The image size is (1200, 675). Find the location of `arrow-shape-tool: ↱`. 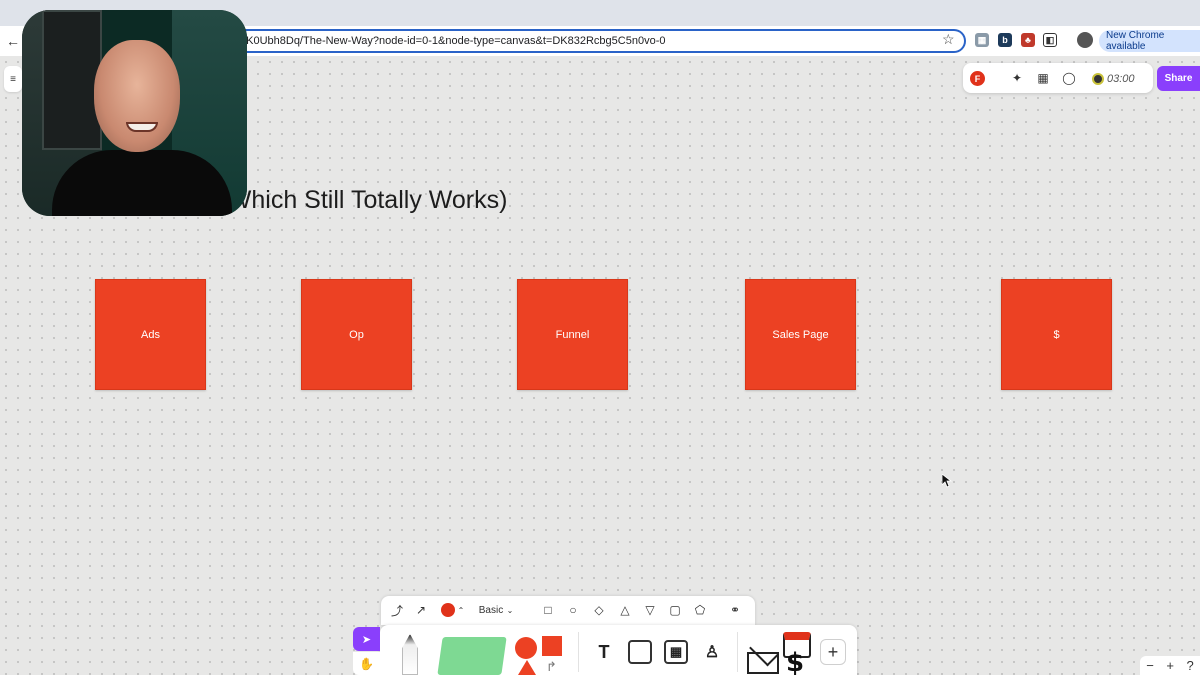

arrow-shape-tool: ↱ is located at coordinates (551, 667).